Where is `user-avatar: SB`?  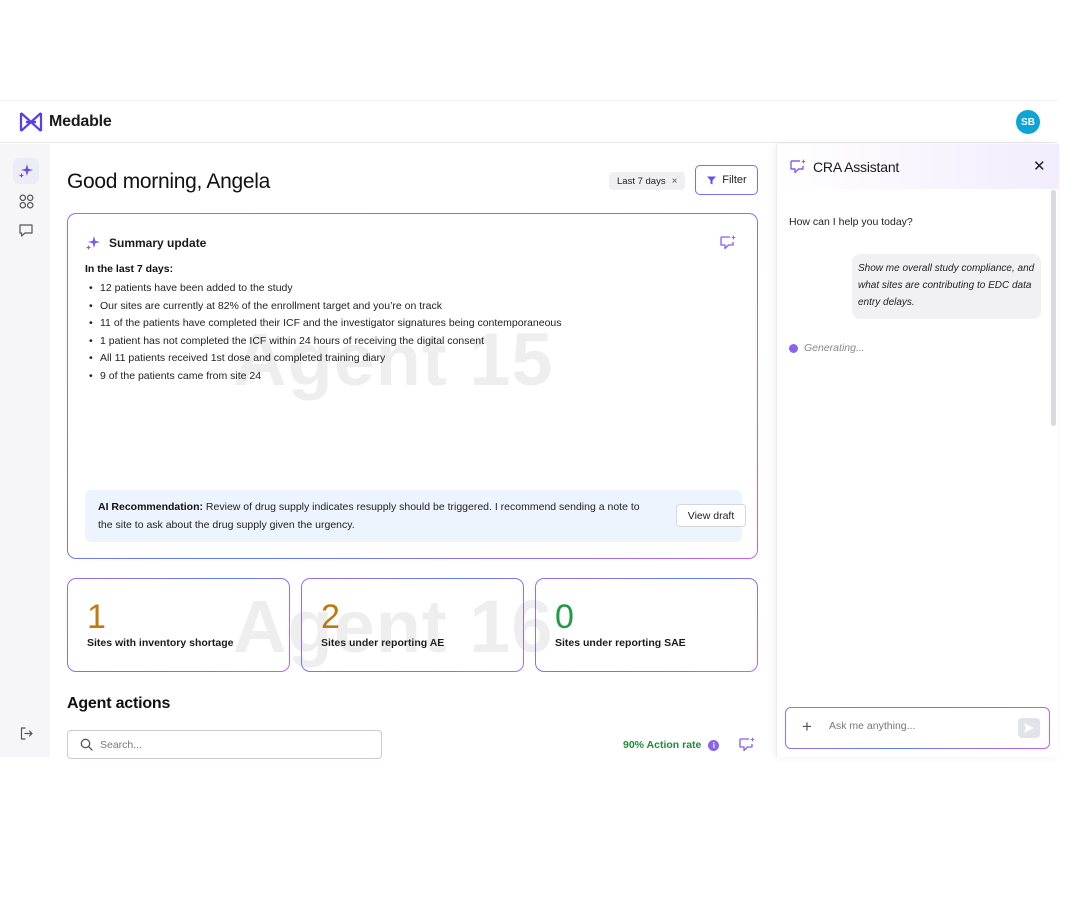
user-avatar: SB is located at coordinates (1028, 122).